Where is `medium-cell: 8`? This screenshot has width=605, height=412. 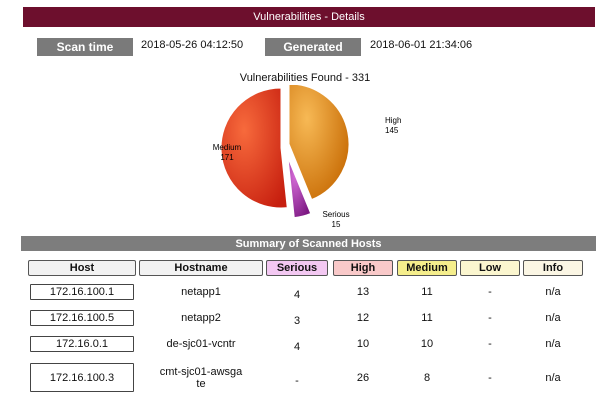 medium-cell: 8 is located at coordinates (427, 377).